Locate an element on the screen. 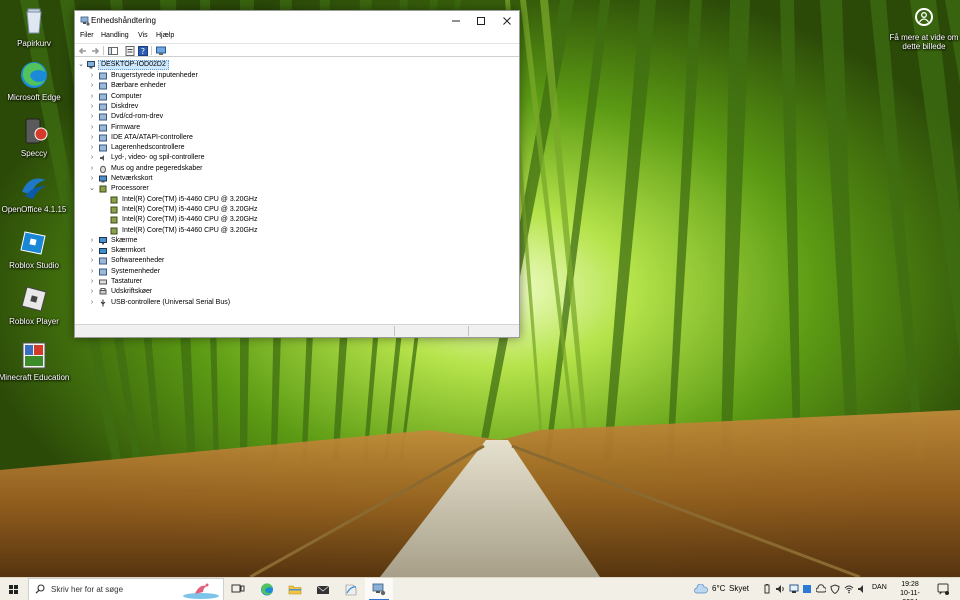 The height and width of the screenshot is (600, 960). device-category-label: Mus og andre pegeredskaber is located at coordinates (157, 168).